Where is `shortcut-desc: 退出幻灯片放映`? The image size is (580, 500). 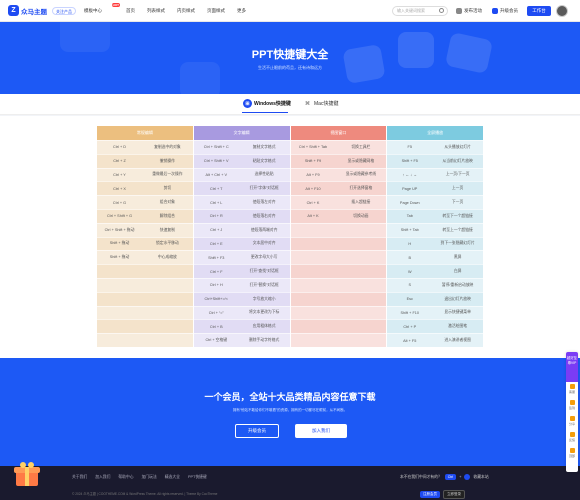 shortcut-desc: 退出幻灯片放映 is located at coordinates (457, 298).